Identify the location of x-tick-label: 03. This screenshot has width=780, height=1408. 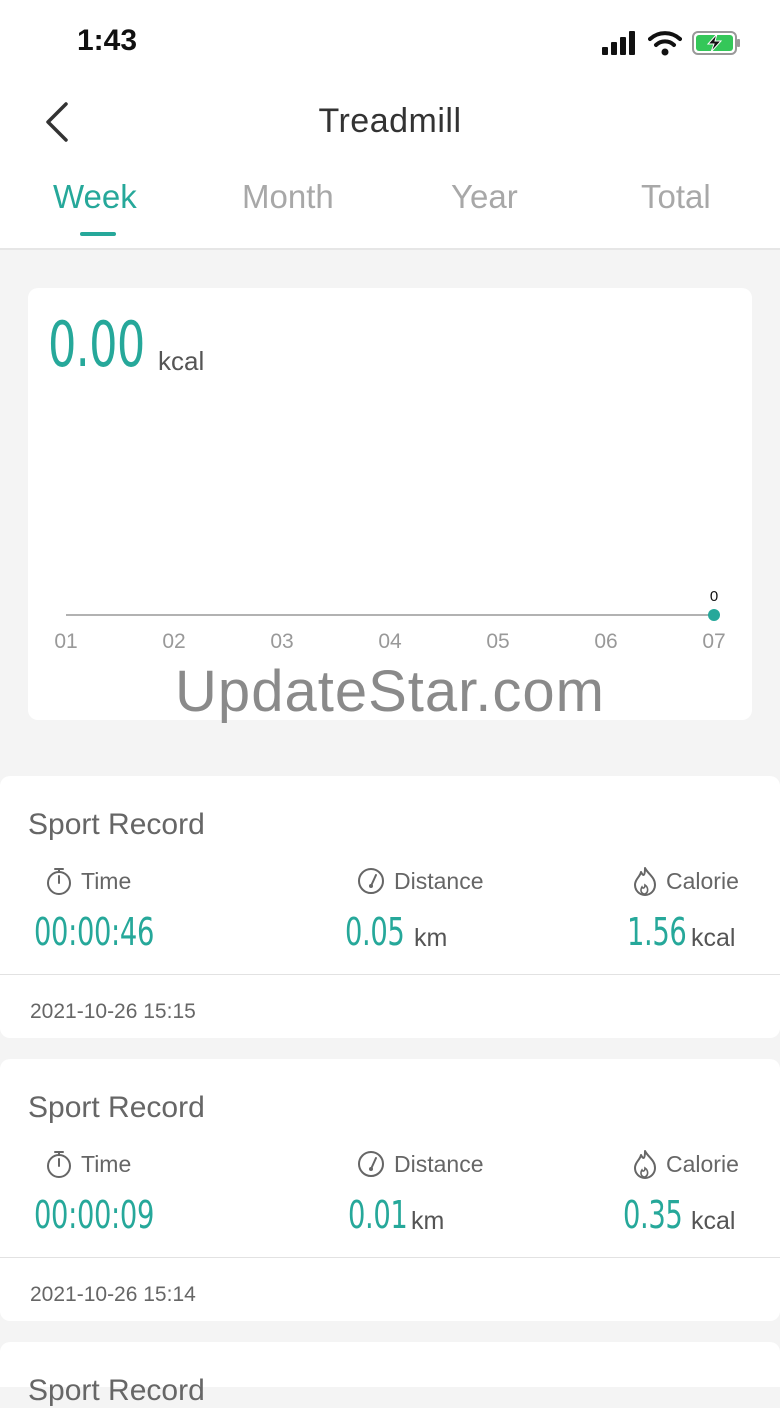
(281, 641).